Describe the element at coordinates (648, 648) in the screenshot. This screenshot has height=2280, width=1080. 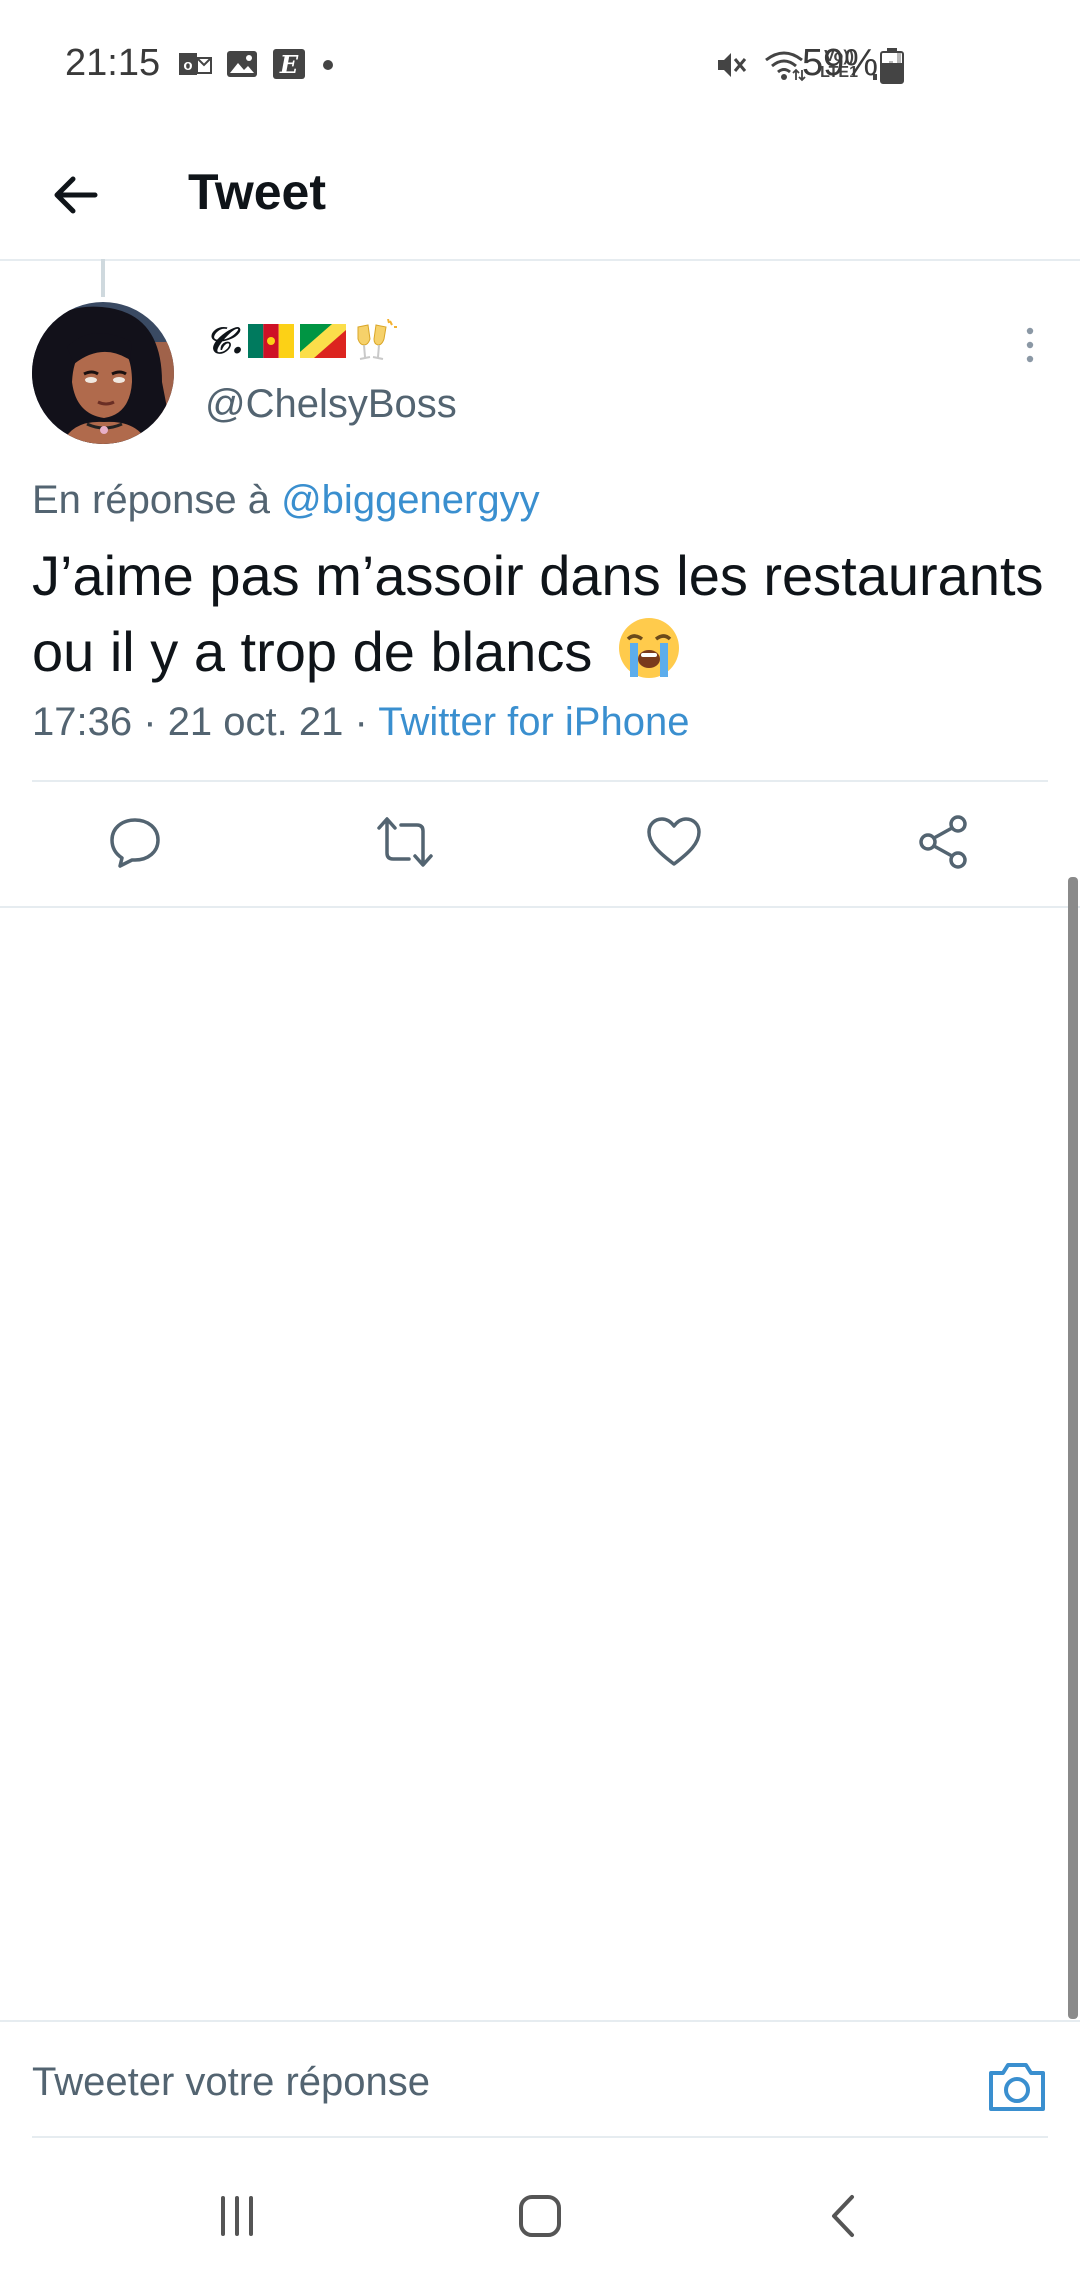
I see `loudly-crying-face-icon` at that location.